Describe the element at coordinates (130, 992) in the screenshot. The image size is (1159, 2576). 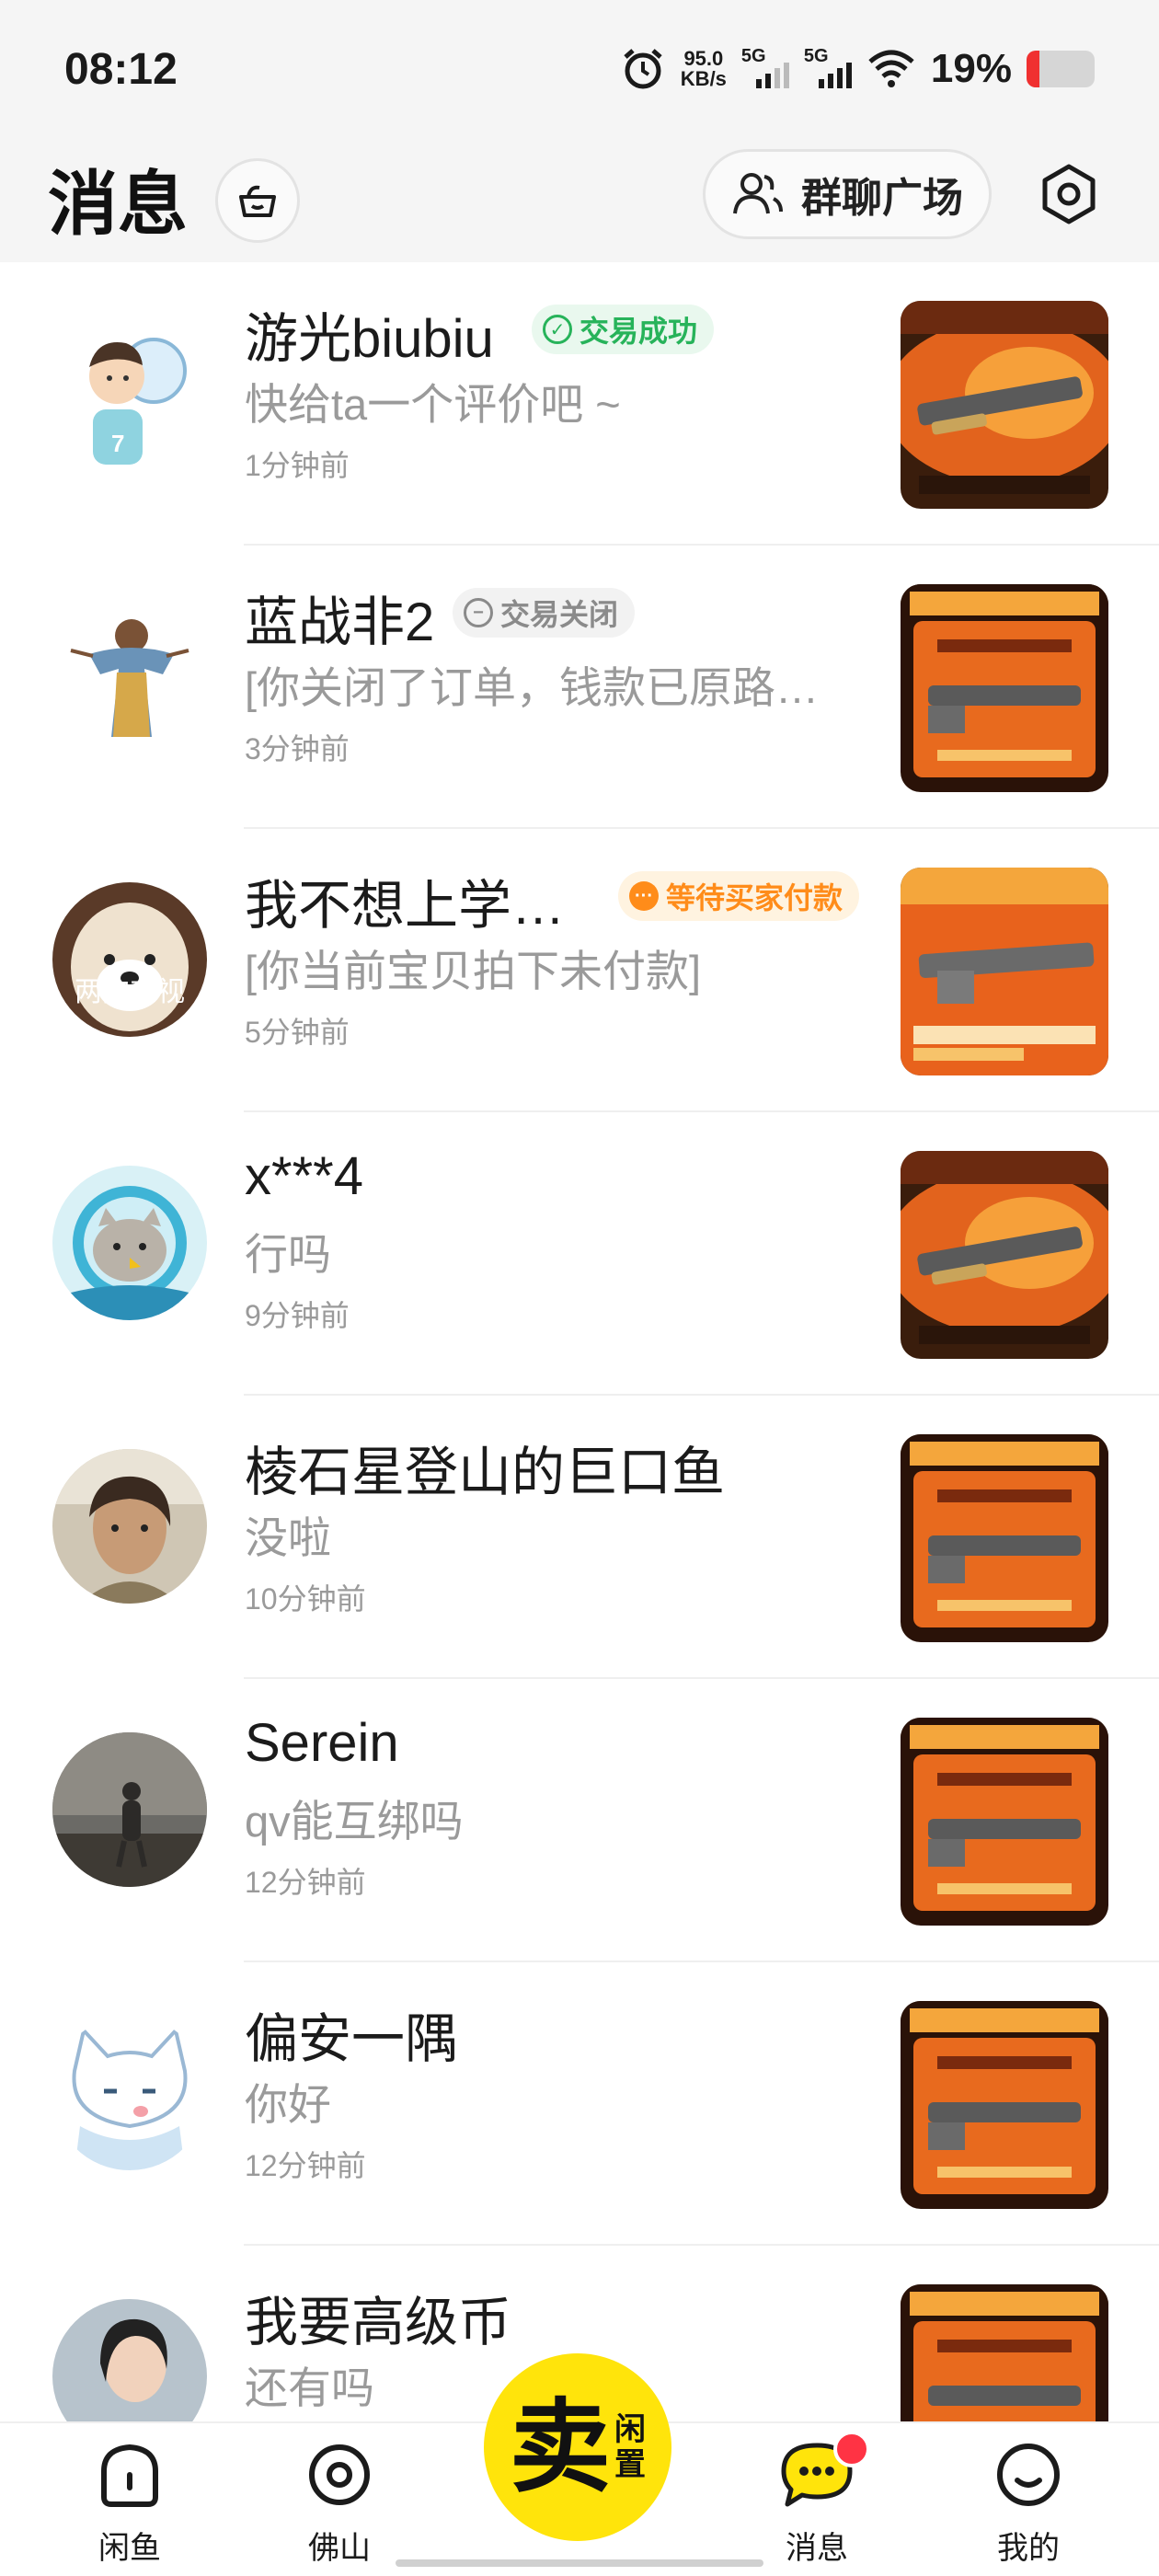
I see `avatar-caption: 两狗对视` at that location.